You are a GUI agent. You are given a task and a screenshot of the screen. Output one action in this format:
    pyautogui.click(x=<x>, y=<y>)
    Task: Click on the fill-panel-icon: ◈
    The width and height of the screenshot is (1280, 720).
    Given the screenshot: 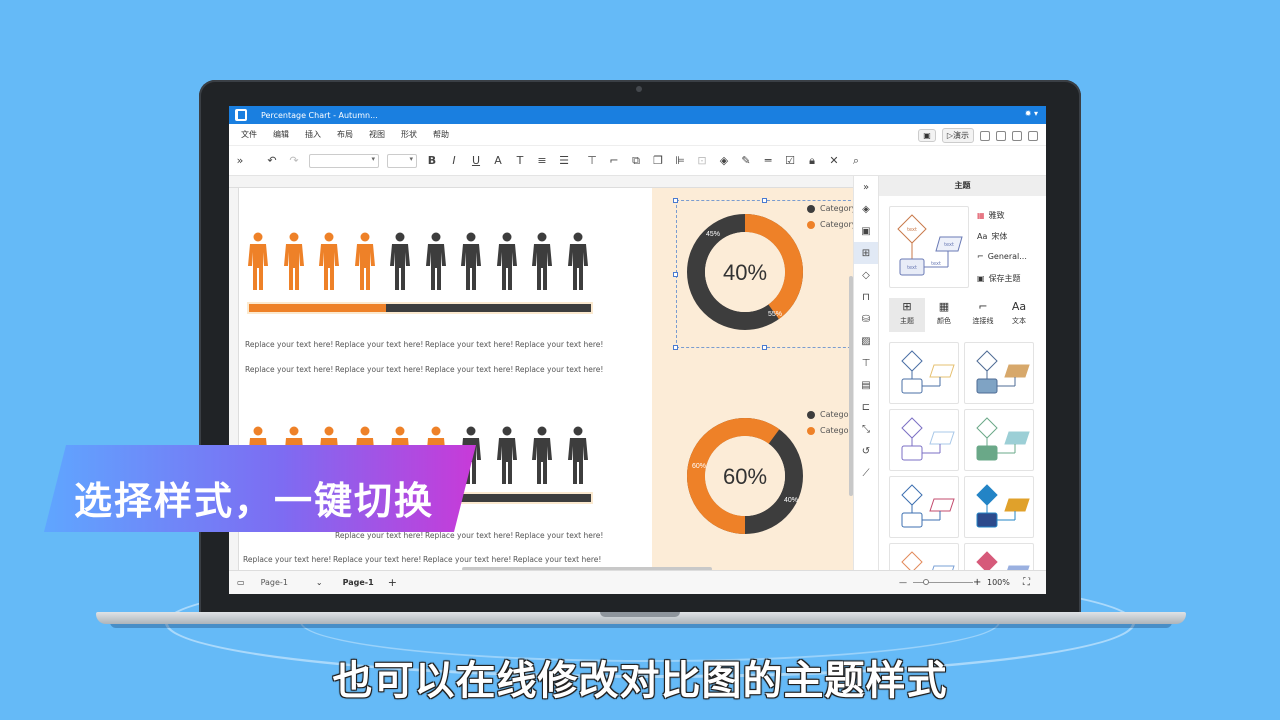 What is the action you would take?
    pyautogui.click(x=866, y=209)
    